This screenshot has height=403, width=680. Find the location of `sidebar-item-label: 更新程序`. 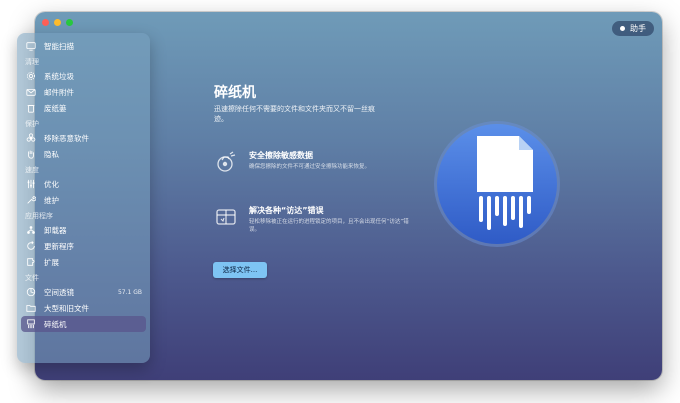

sidebar-item-label: 更新程序 is located at coordinates (59, 246).